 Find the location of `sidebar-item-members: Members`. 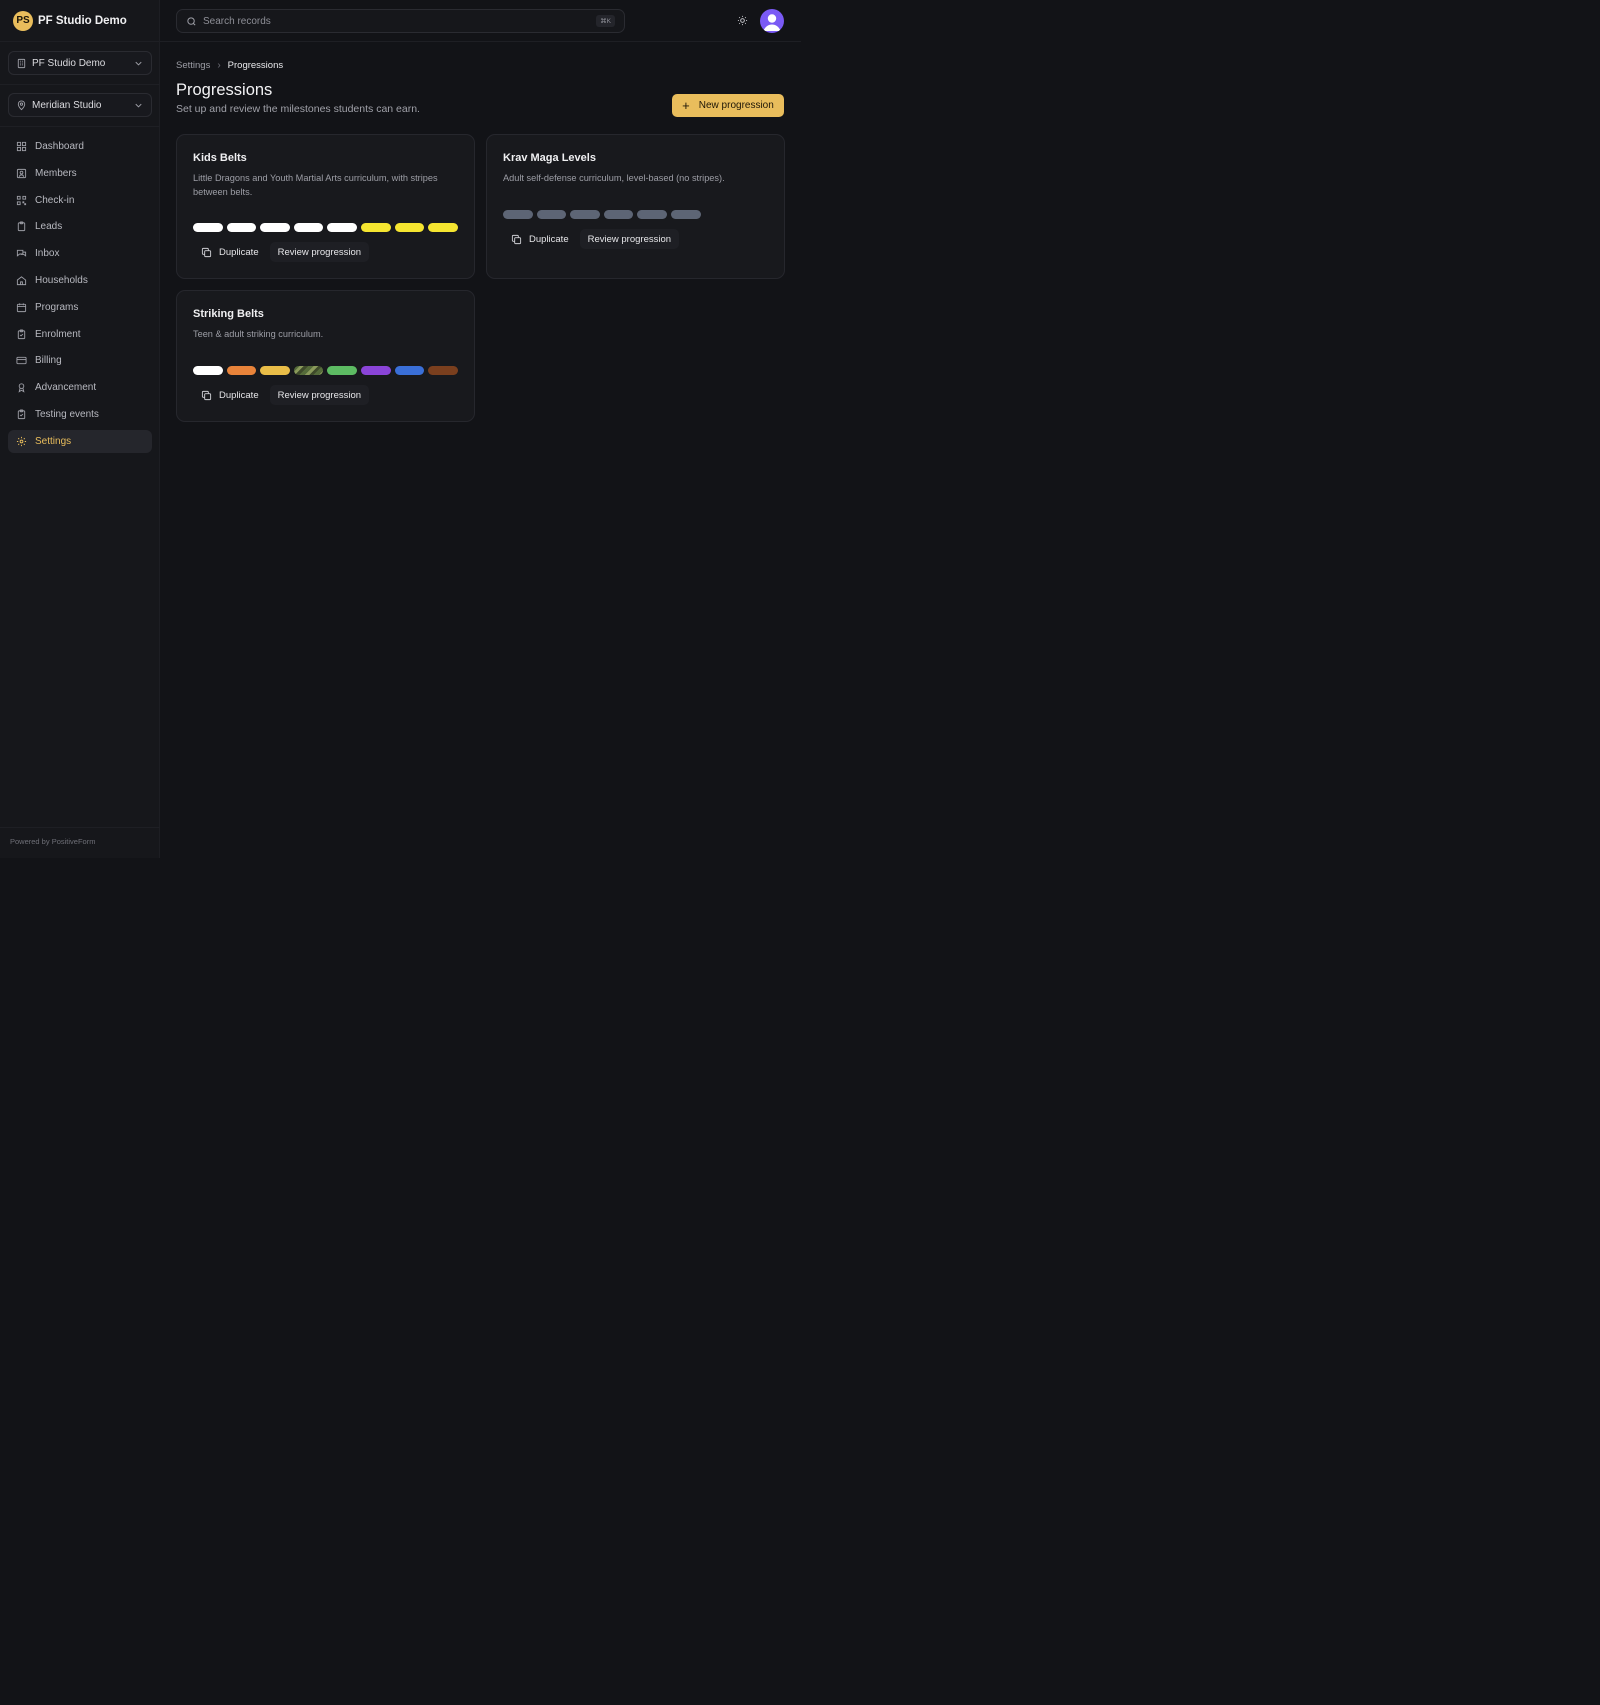

sidebar-item-members: Members is located at coordinates (80, 173).